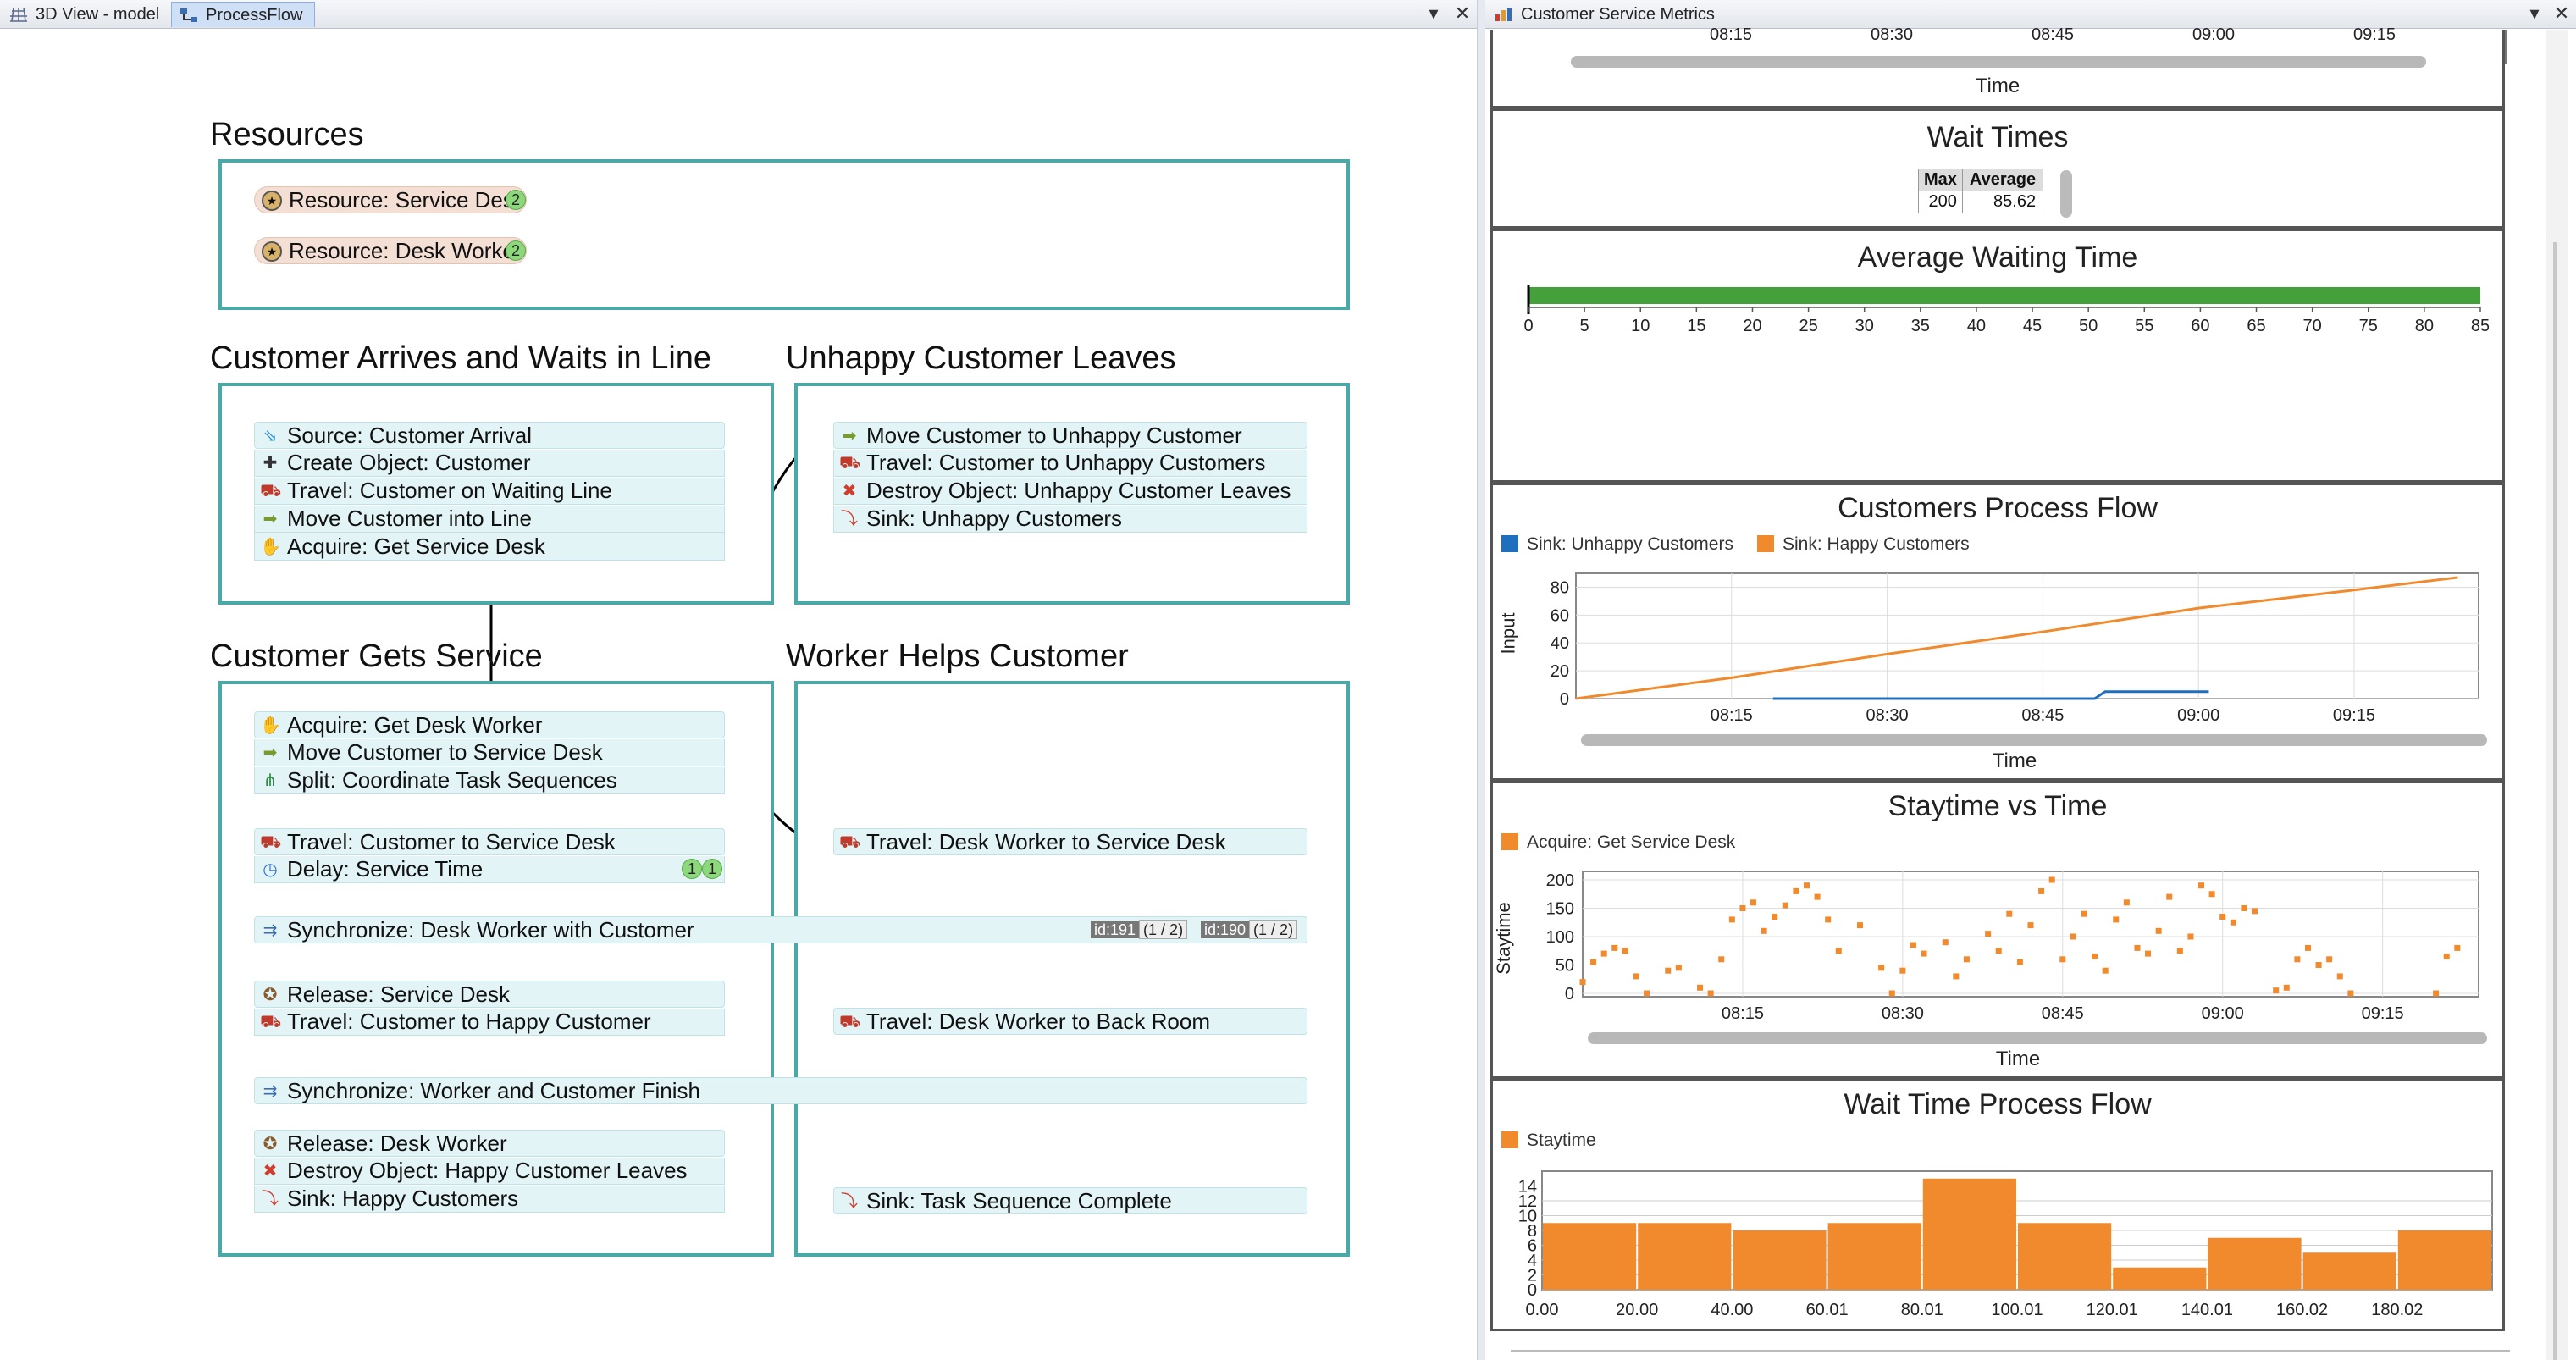  What do you see at coordinates (1070, 1200) in the screenshot?
I see `activity-sink-task-sequence-complete: ⤵ Sink: Task Sequence Complete` at bounding box center [1070, 1200].